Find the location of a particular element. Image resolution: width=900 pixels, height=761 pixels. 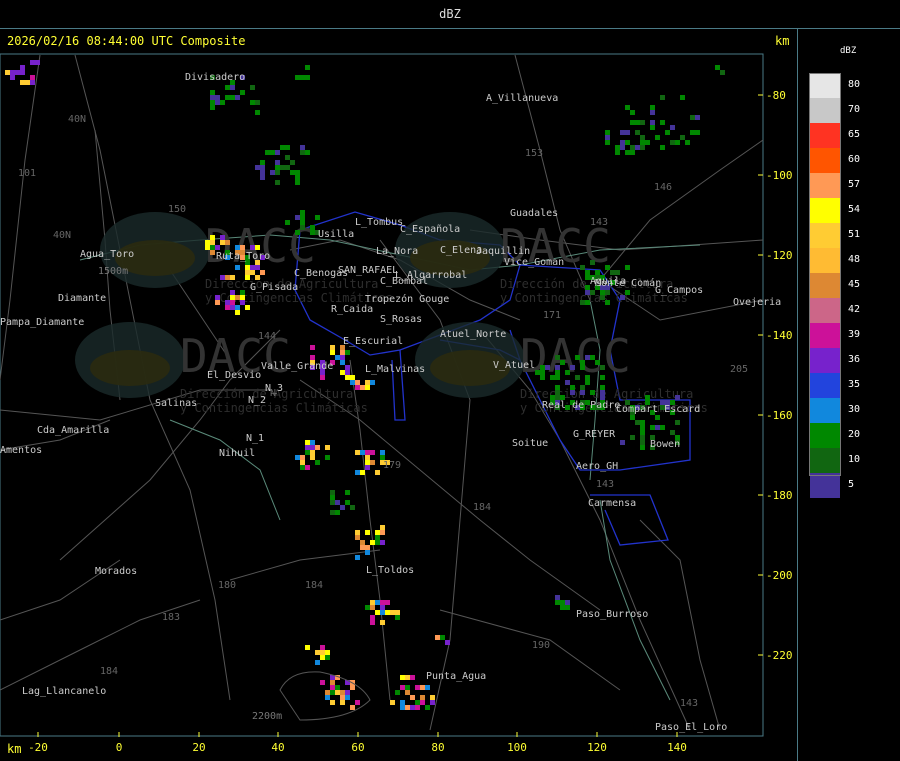

legend-row: 51 is located at coordinates (854, 235).